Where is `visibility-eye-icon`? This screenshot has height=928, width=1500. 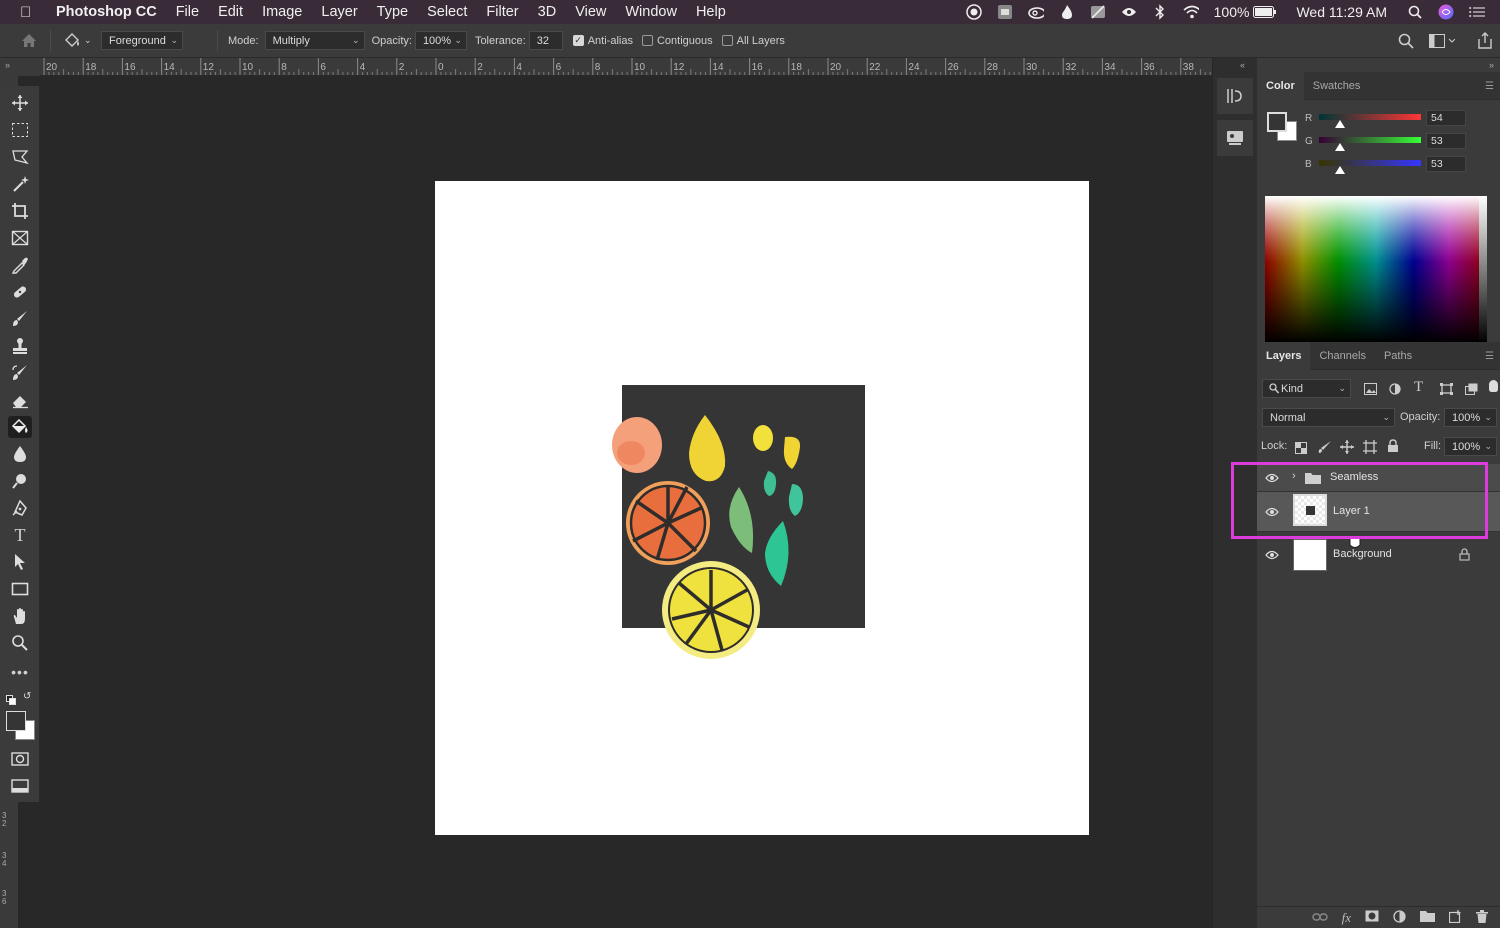
visibility-eye-icon is located at coordinates (1272, 555).